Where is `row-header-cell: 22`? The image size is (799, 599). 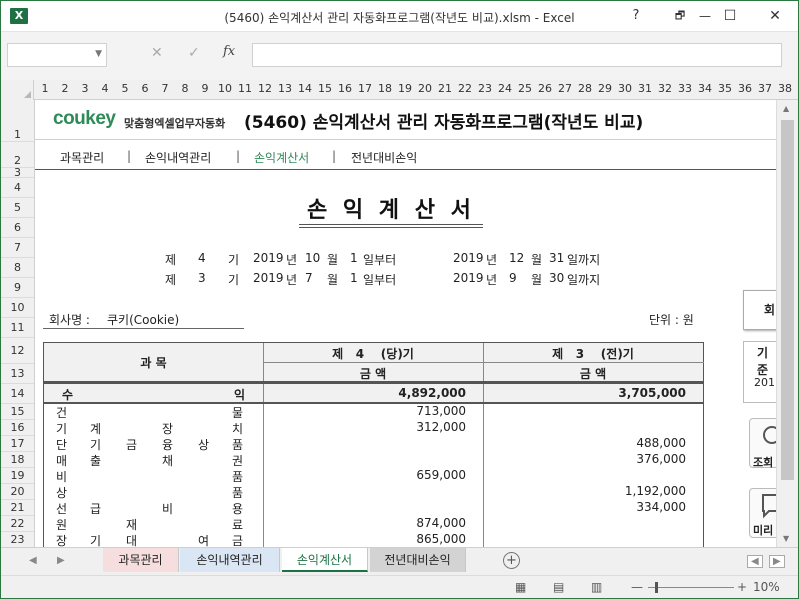
row-header-cell: 22 is located at coordinates (17, 524).